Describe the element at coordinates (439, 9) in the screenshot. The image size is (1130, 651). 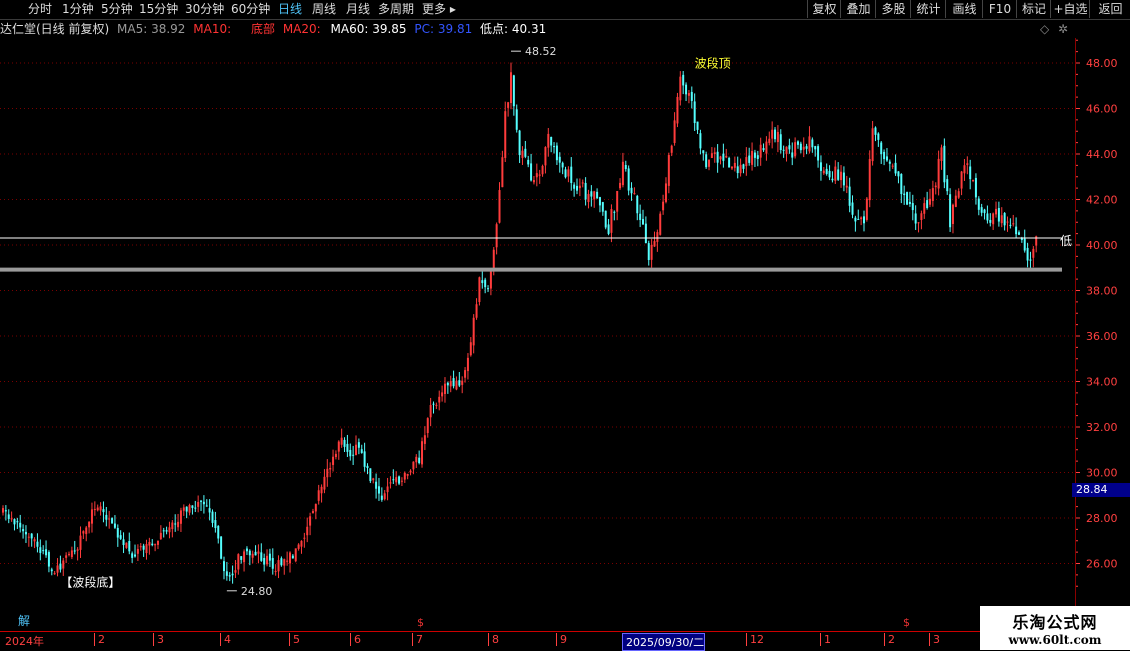
I see `period-tab-10: 更多 ▸` at that location.